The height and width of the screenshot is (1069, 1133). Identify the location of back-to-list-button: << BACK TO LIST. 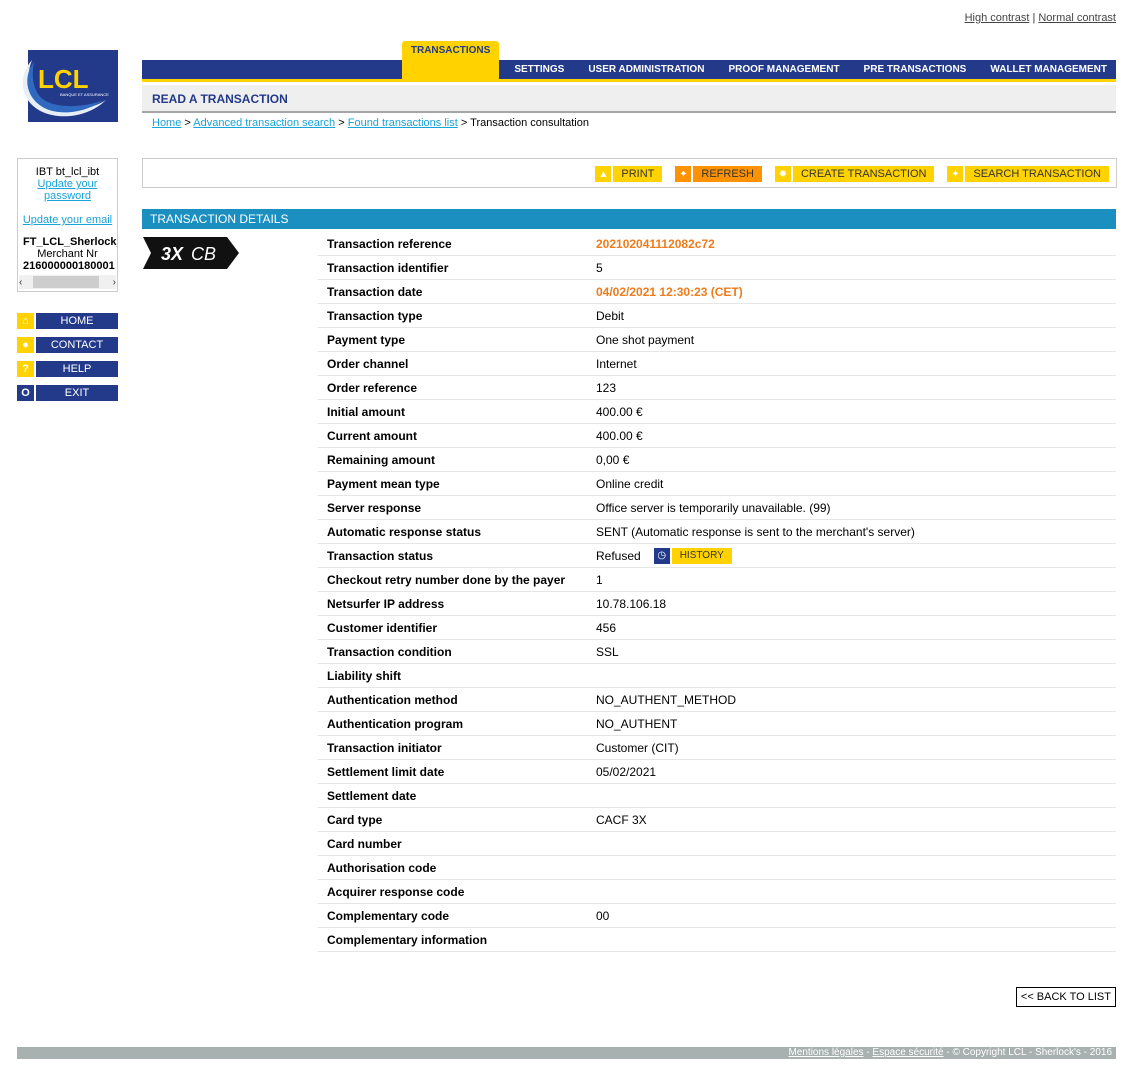
(1065, 997).